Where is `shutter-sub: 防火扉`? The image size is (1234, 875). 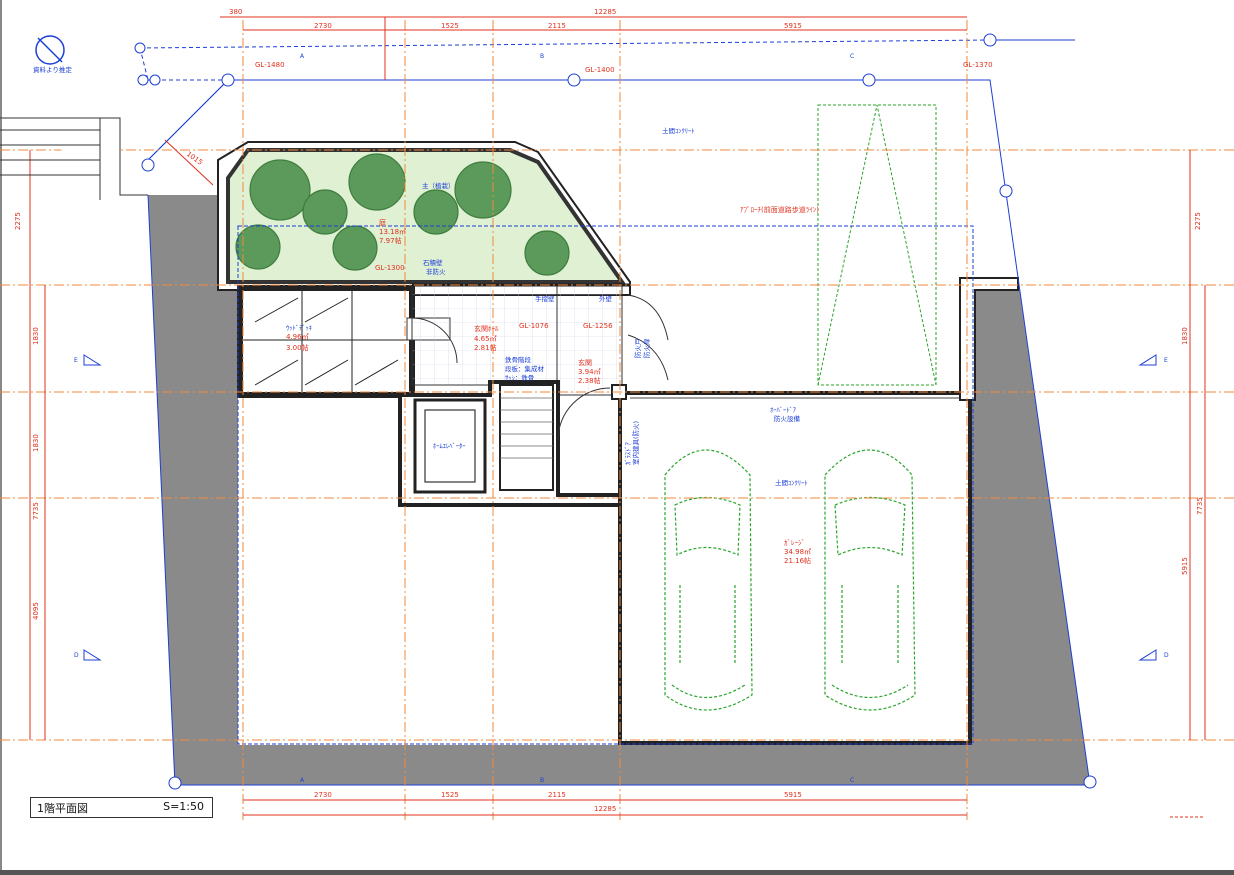 shutter-sub: 防火扉 is located at coordinates (646, 348).